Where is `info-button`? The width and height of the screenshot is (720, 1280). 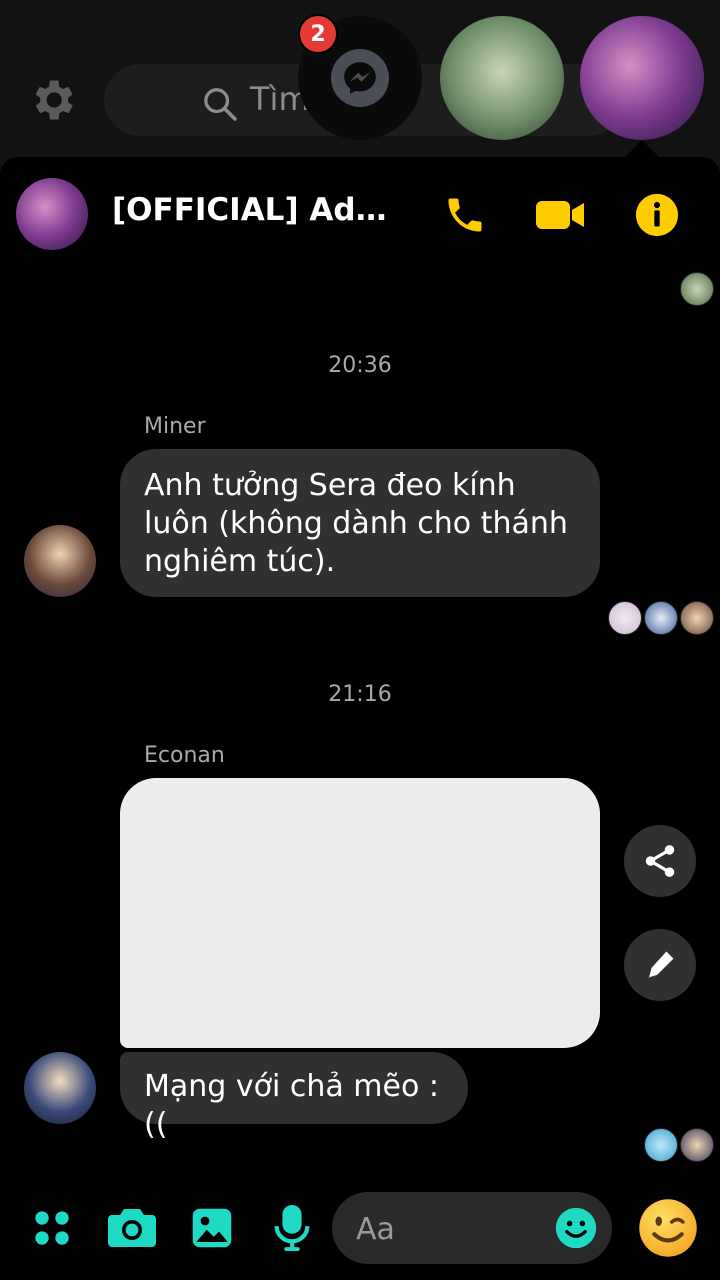 info-button is located at coordinates (657, 215).